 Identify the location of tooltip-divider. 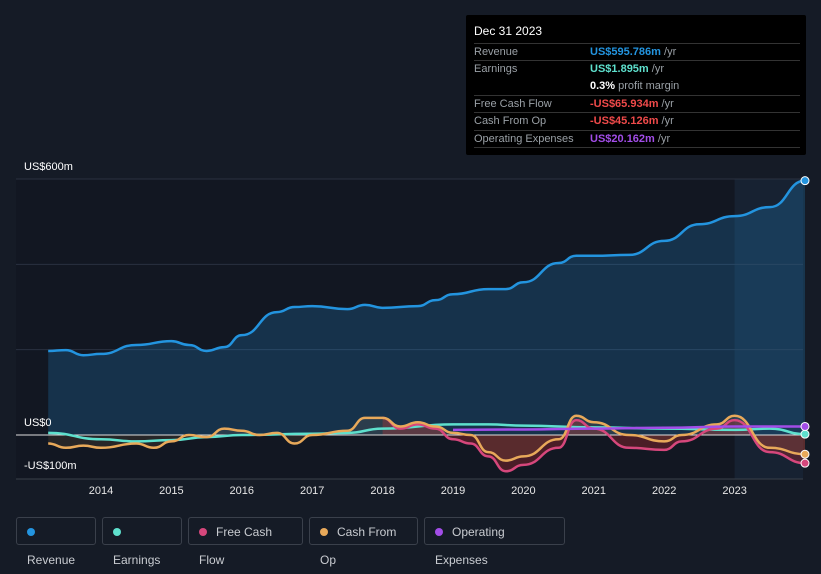
(637, 155).